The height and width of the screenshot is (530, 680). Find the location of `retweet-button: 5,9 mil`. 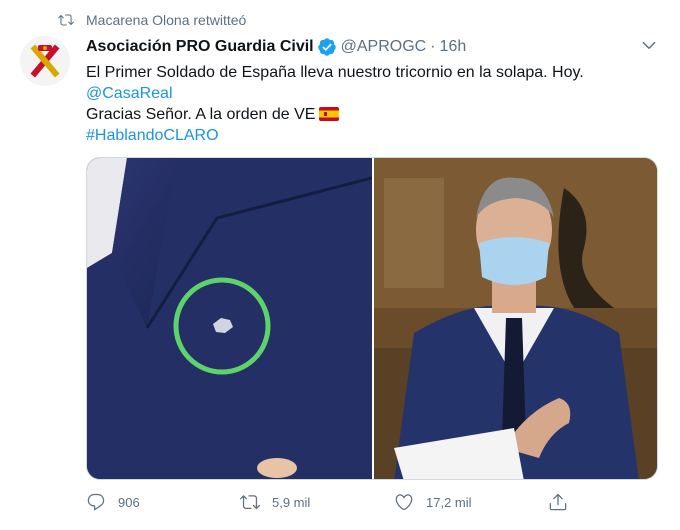

retweet-button: 5,9 mil is located at coordinates (317, 502).